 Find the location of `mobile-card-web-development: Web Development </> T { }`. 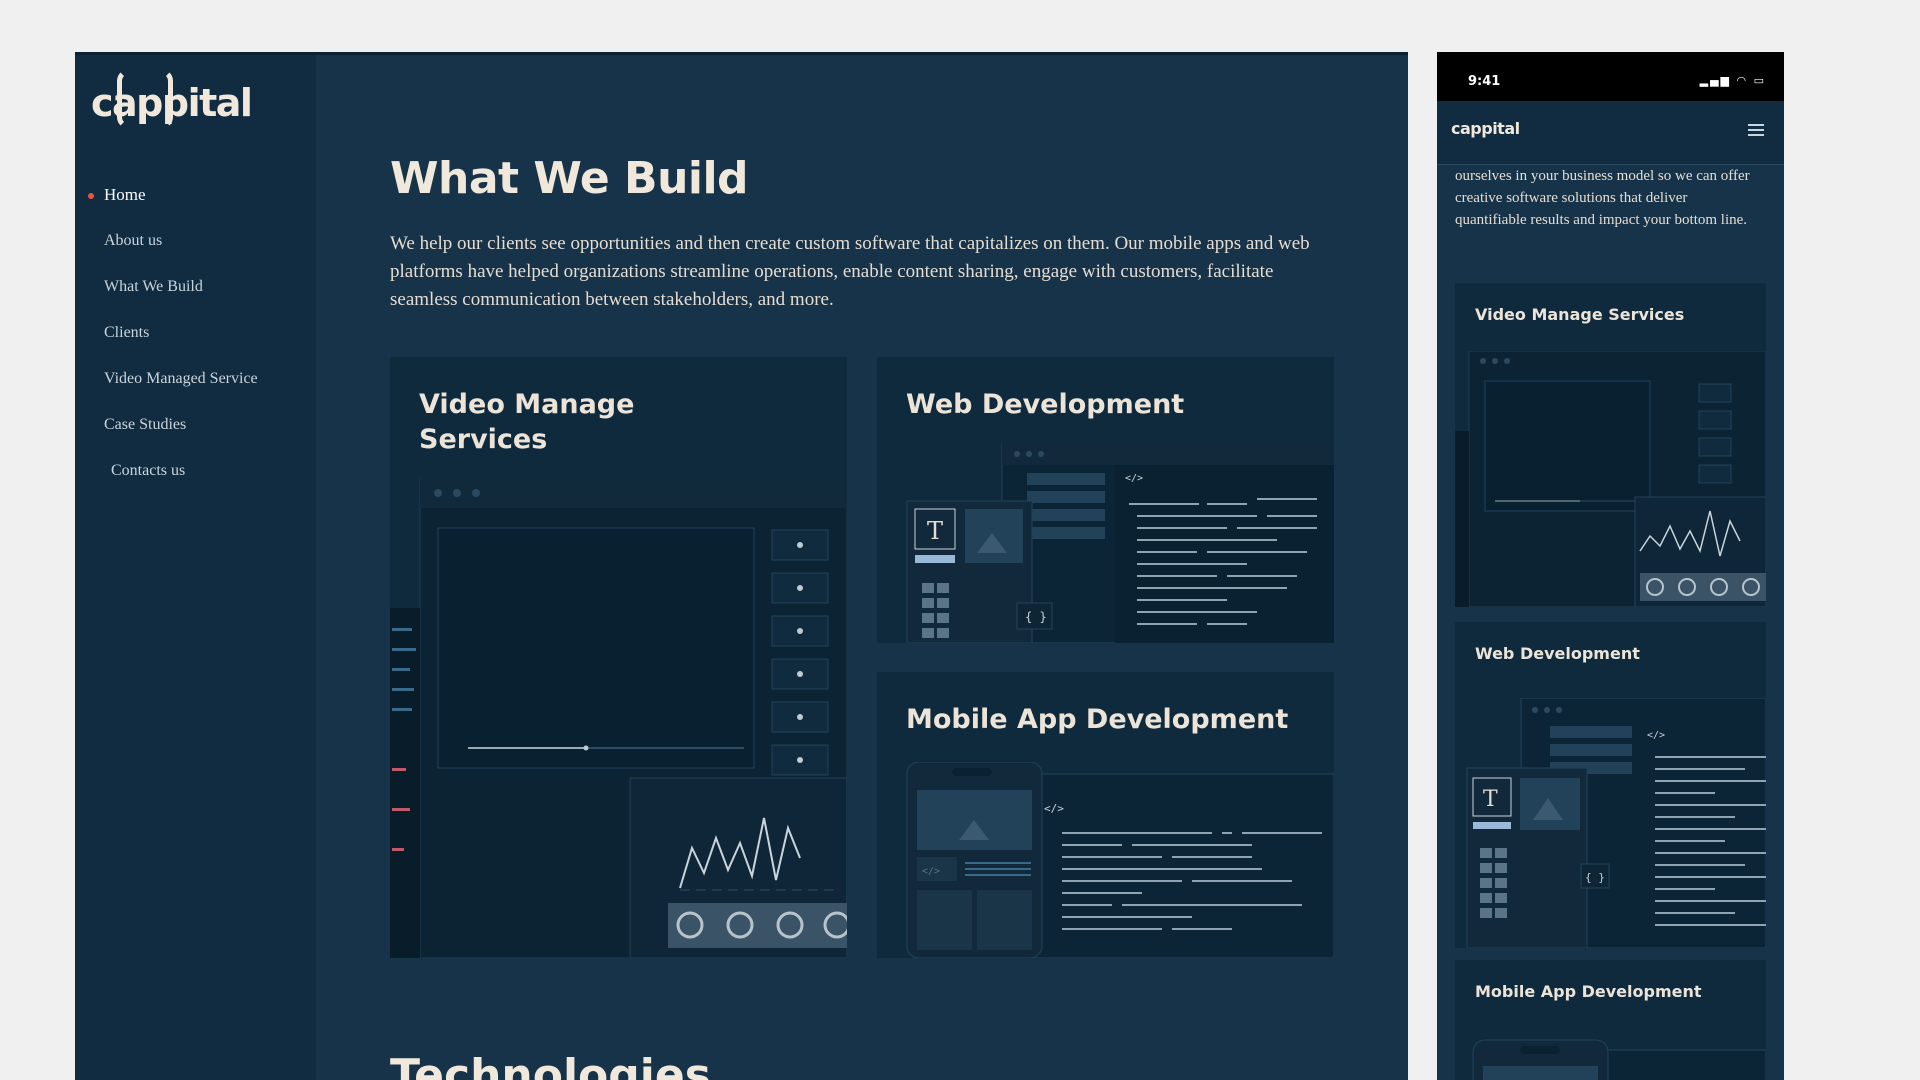

mobile-card-web-development: Web Development </> T { } is located at coordinates (1610, 785).